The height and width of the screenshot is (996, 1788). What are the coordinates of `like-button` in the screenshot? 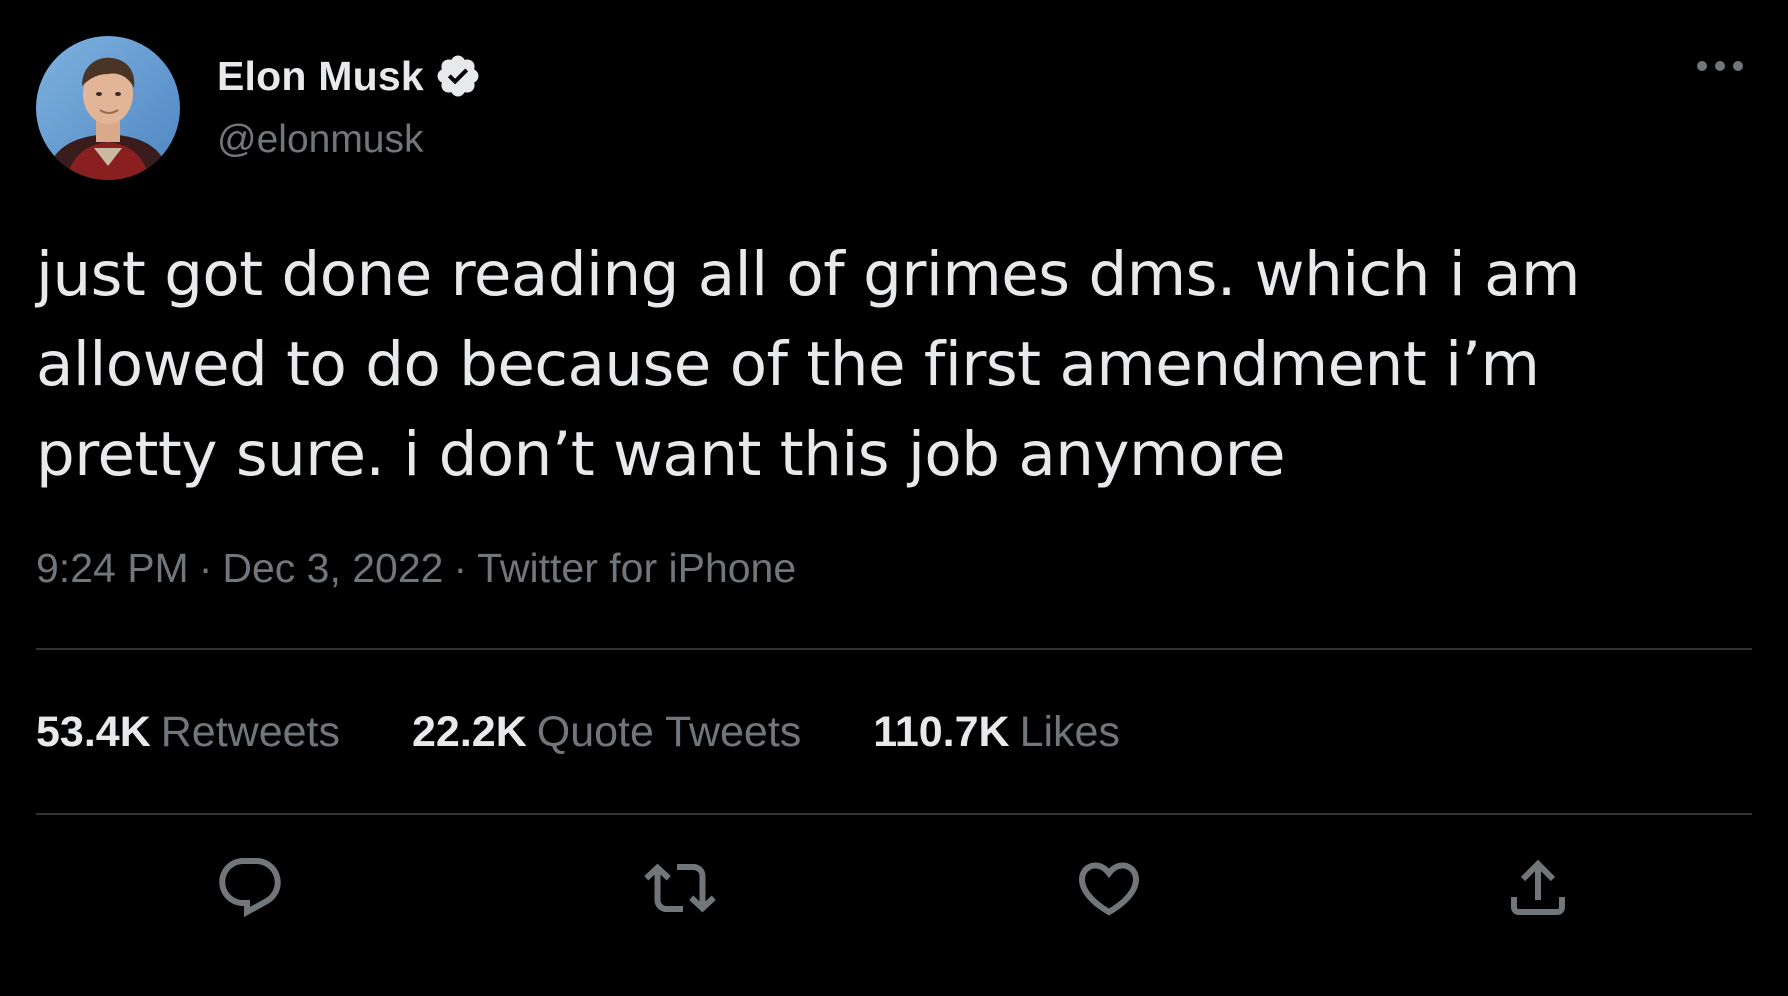 It's located at (1109, 888).